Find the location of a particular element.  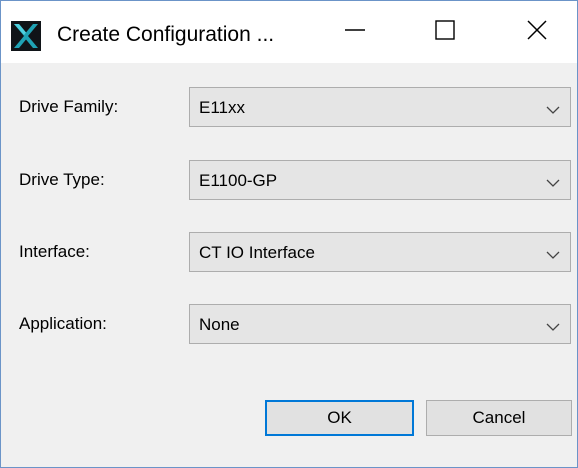

drive-family-select: E11xx is located at coordinates (380, 107).